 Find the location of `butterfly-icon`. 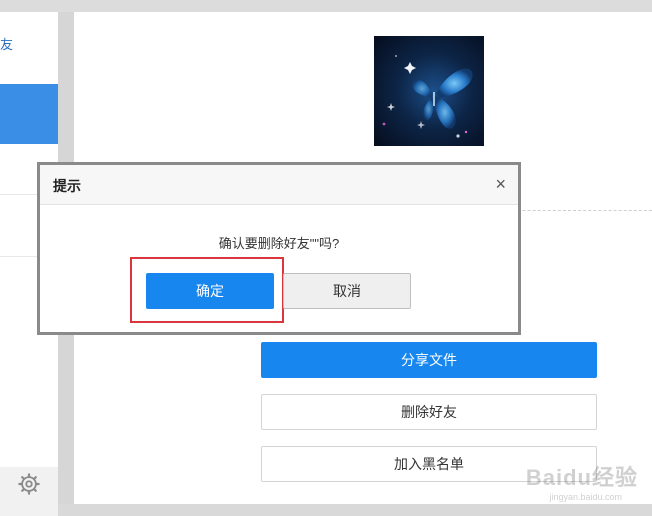

butterfly-icon is located at coordinates (427, 96).